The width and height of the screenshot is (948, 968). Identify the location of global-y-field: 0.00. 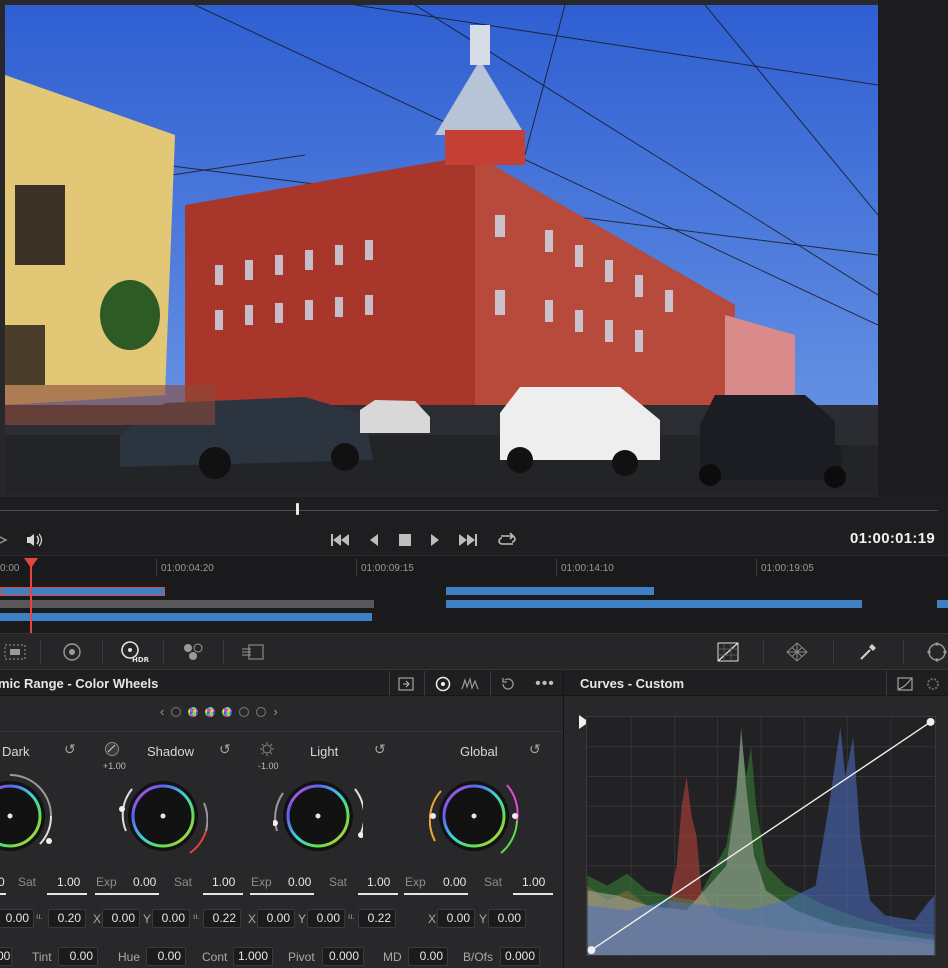
(507, 918).